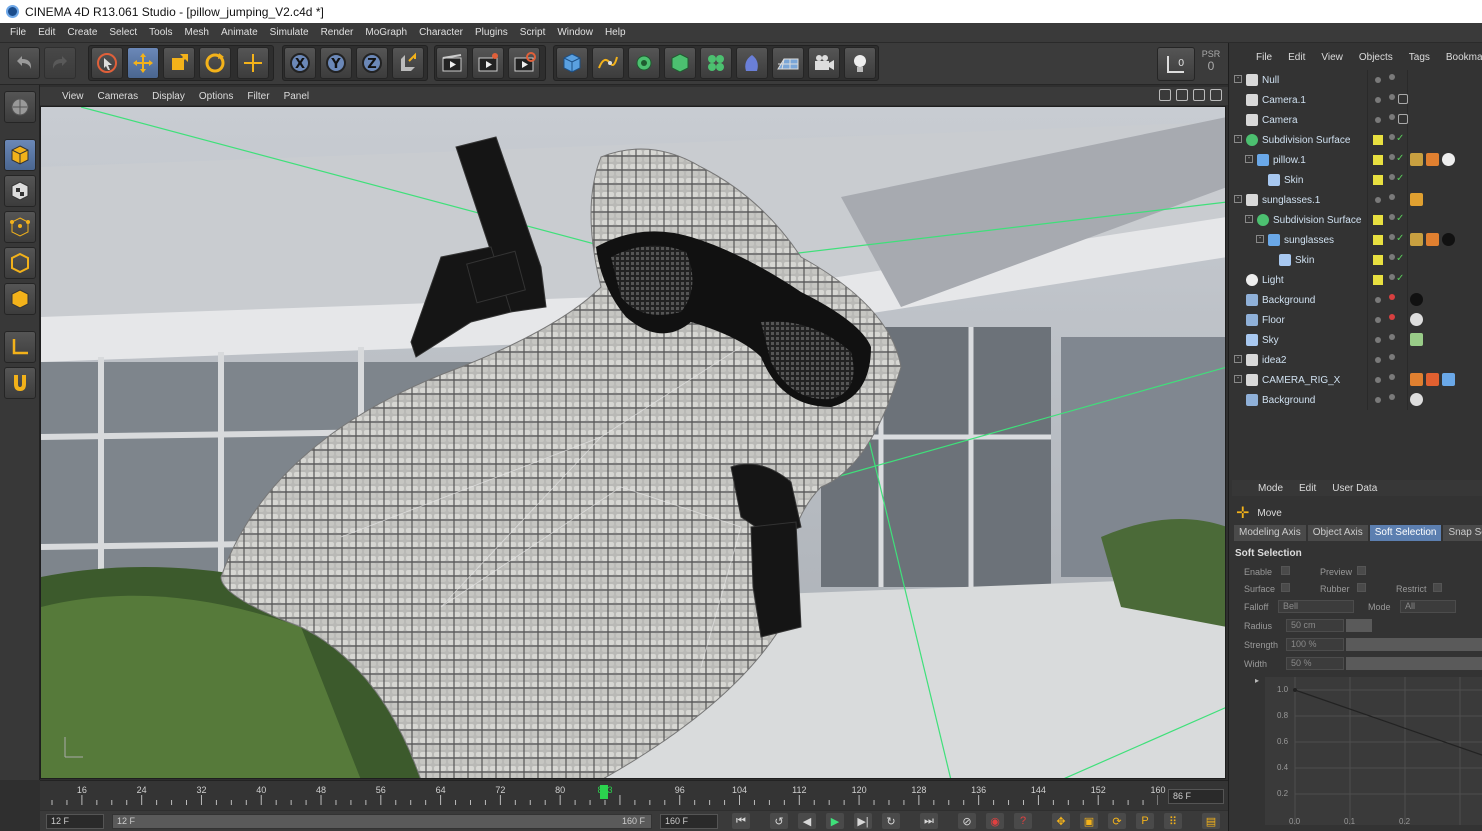 The width and height of the screenshot is (1482, 831). Describe the element at coordinates (1196, 796) in the screenshot. I see `current-frame-field: 86 F` at that location.